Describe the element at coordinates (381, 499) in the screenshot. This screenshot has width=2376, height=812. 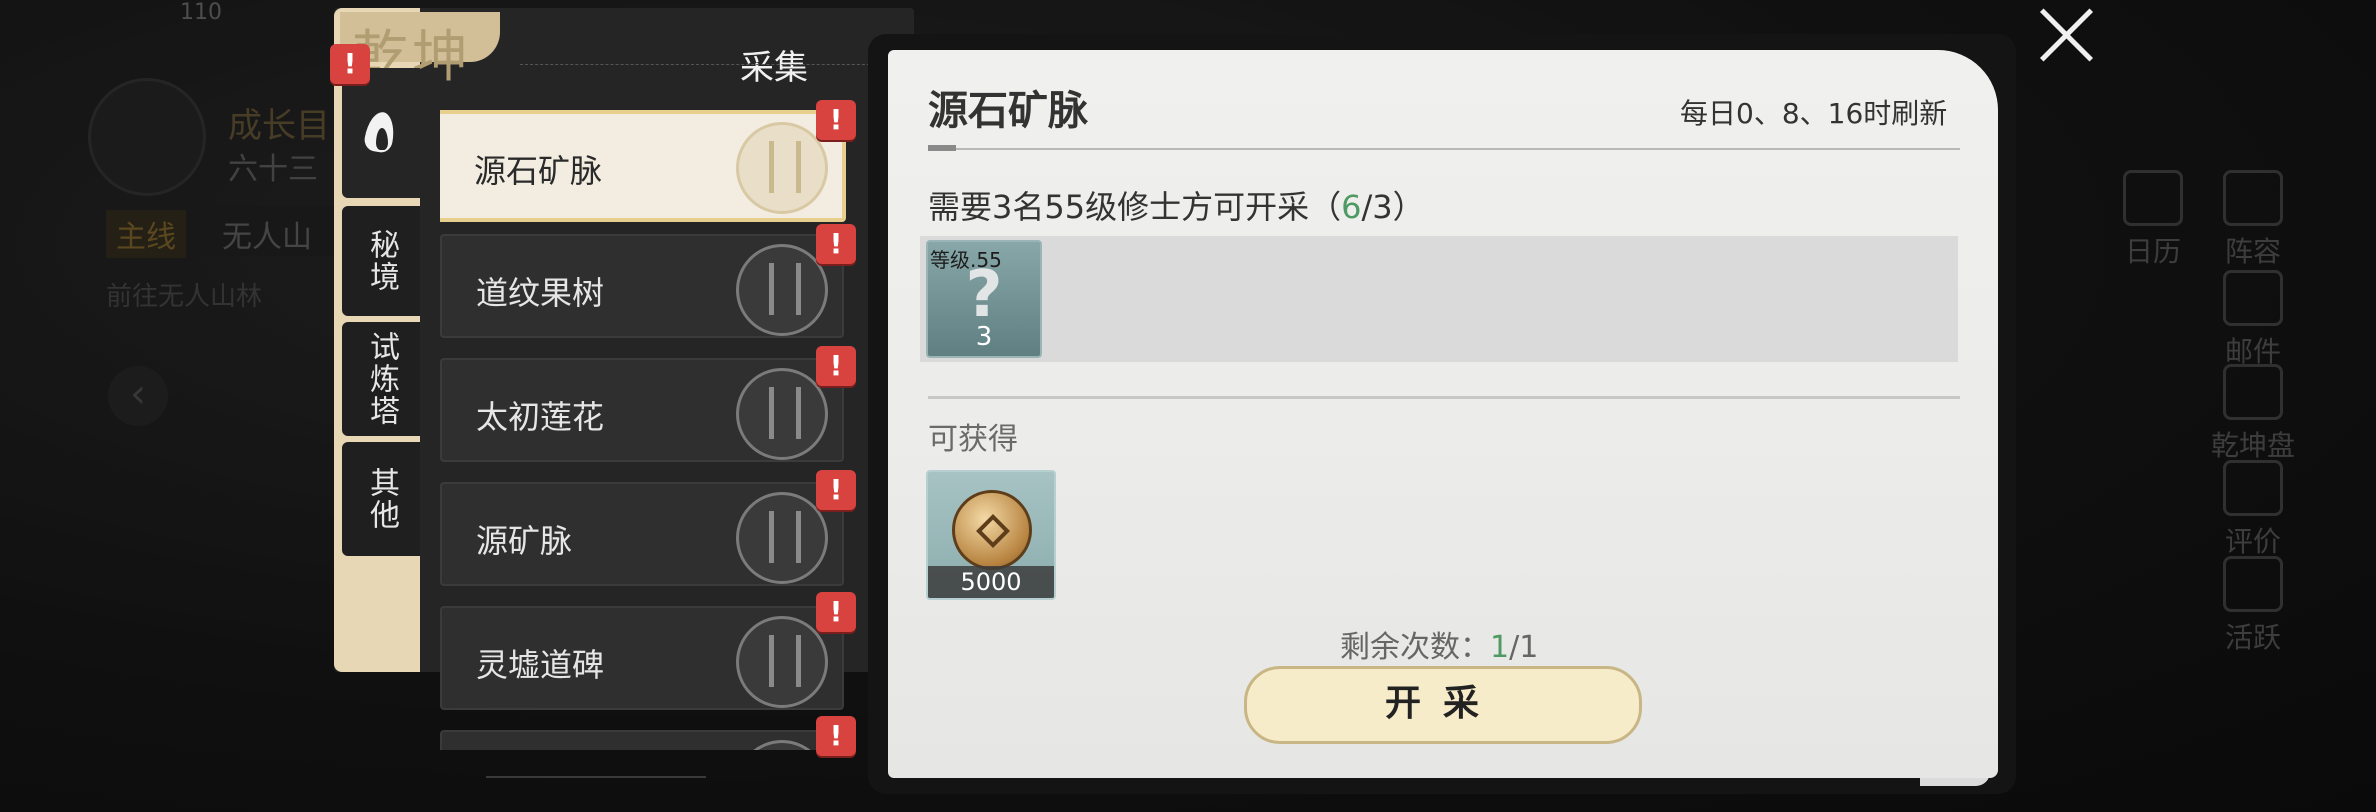
I see `tab-other: 其他` at that location.